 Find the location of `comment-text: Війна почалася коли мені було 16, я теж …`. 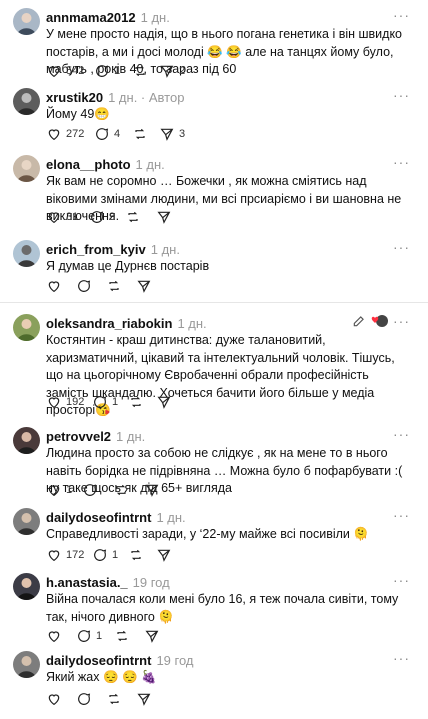

comment-text: Війна почалася коли мені було 16, я теж … is located at coordinates (222, 608).